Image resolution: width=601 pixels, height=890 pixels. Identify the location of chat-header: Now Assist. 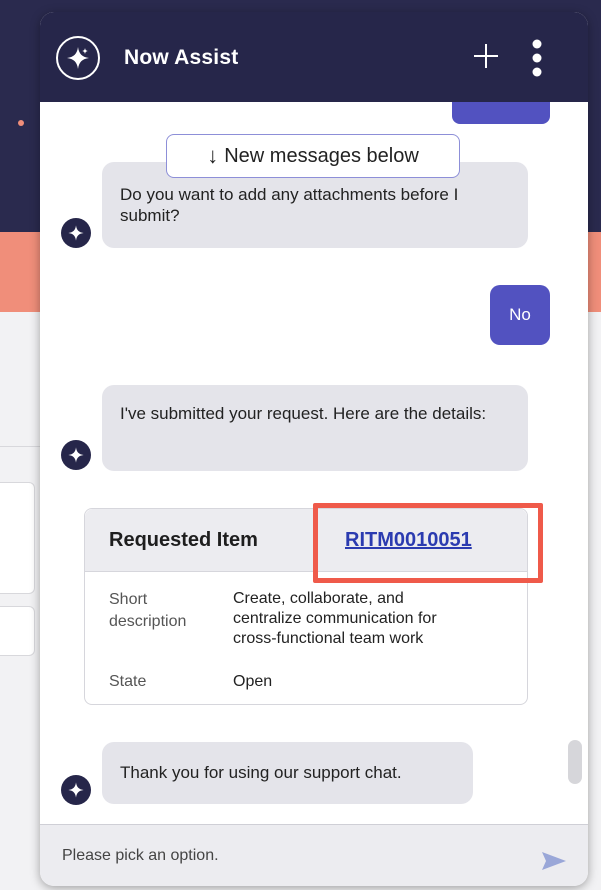
(314, 57).